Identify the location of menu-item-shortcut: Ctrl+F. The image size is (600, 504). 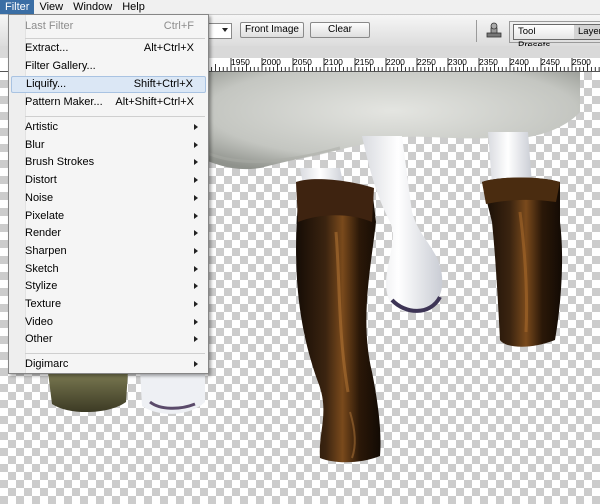
(178, 26).